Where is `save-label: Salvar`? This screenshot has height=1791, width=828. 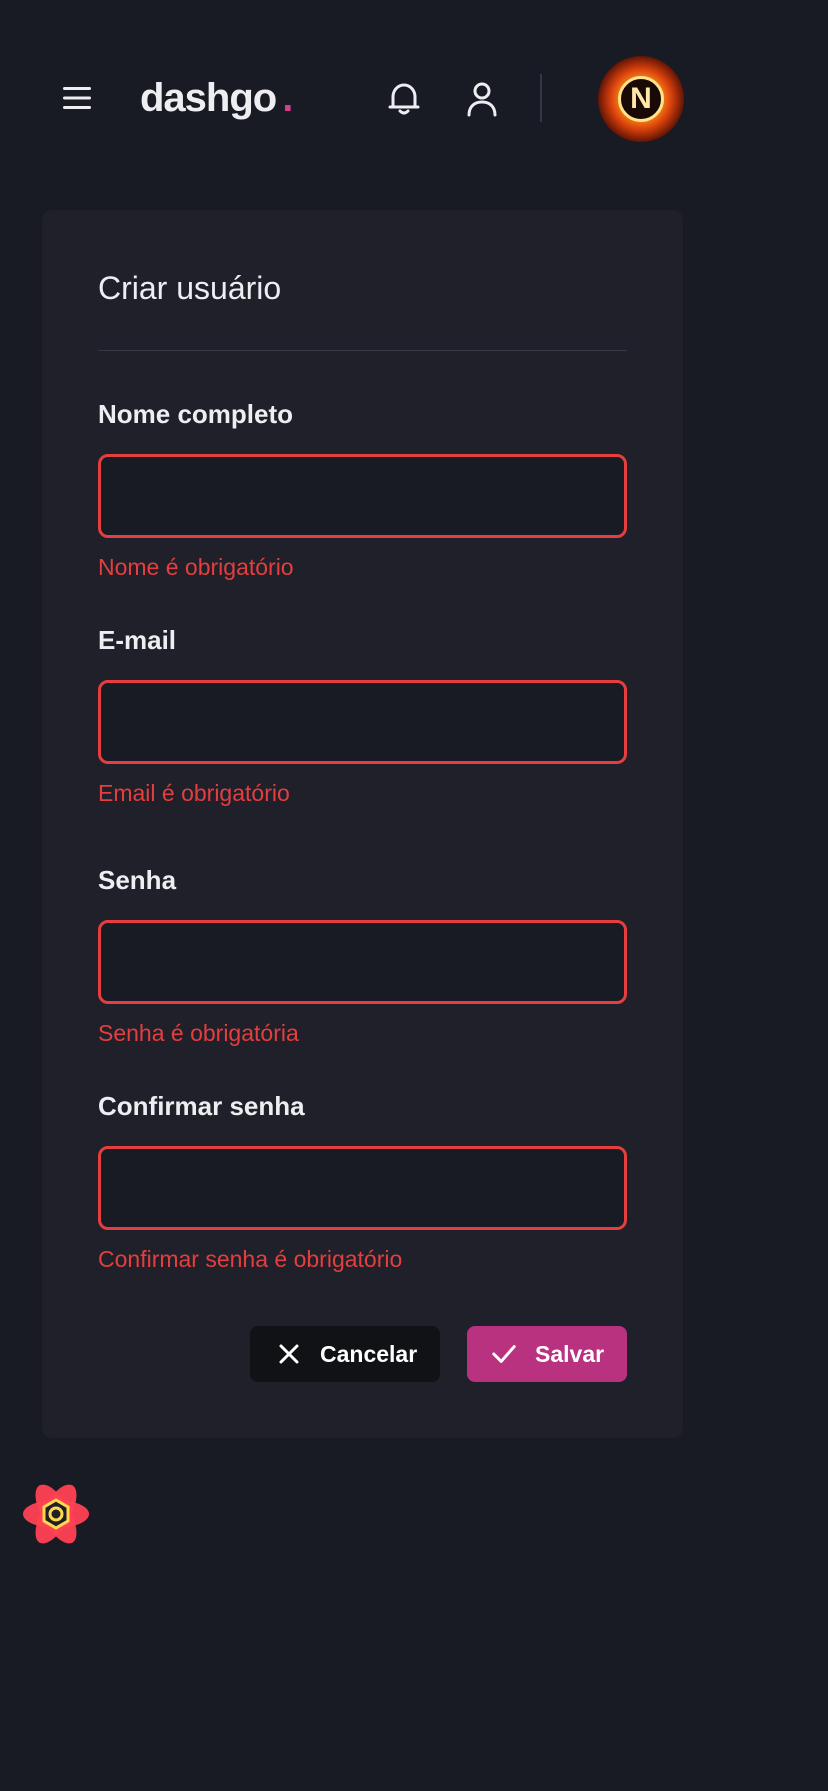 save-label: Salvar is located at coordinates (570, 1353).